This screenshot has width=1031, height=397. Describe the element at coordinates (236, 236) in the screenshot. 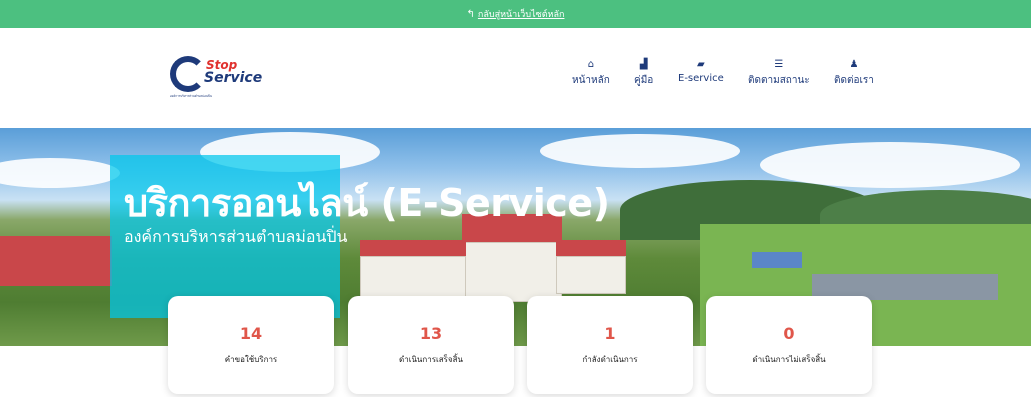

I see `hero-subtitle: องค์การบริหารส่วนตำบลม่อนปิ่น` at that location.